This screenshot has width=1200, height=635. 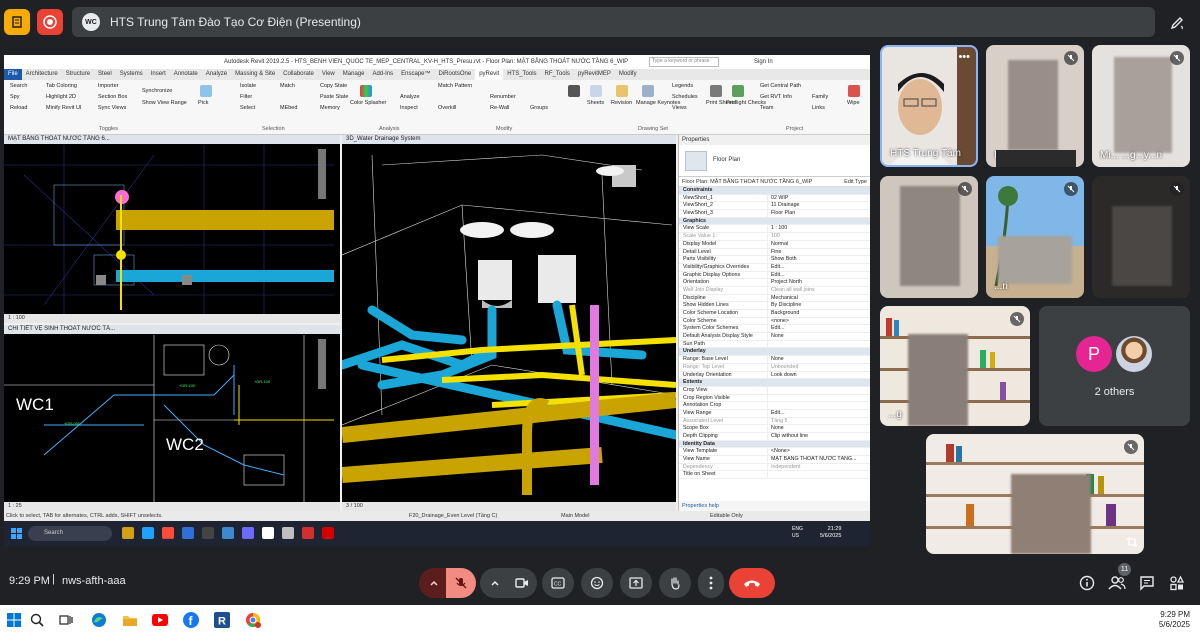 What do you see at coordinates (711, 583) in the screenshot?
I see `more-options-button` at bounding box center [711, 583].